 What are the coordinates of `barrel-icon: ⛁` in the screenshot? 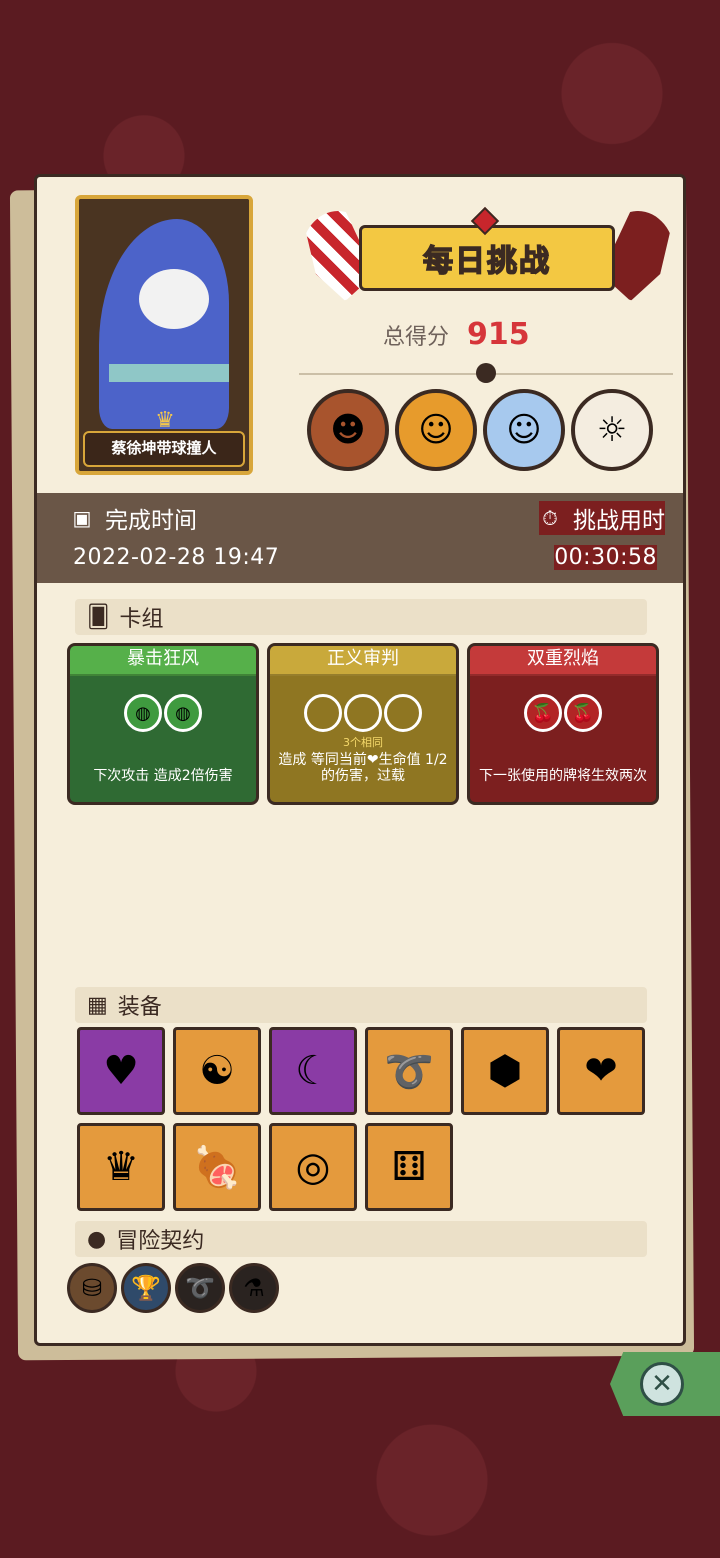 It's located at (92, 1288).